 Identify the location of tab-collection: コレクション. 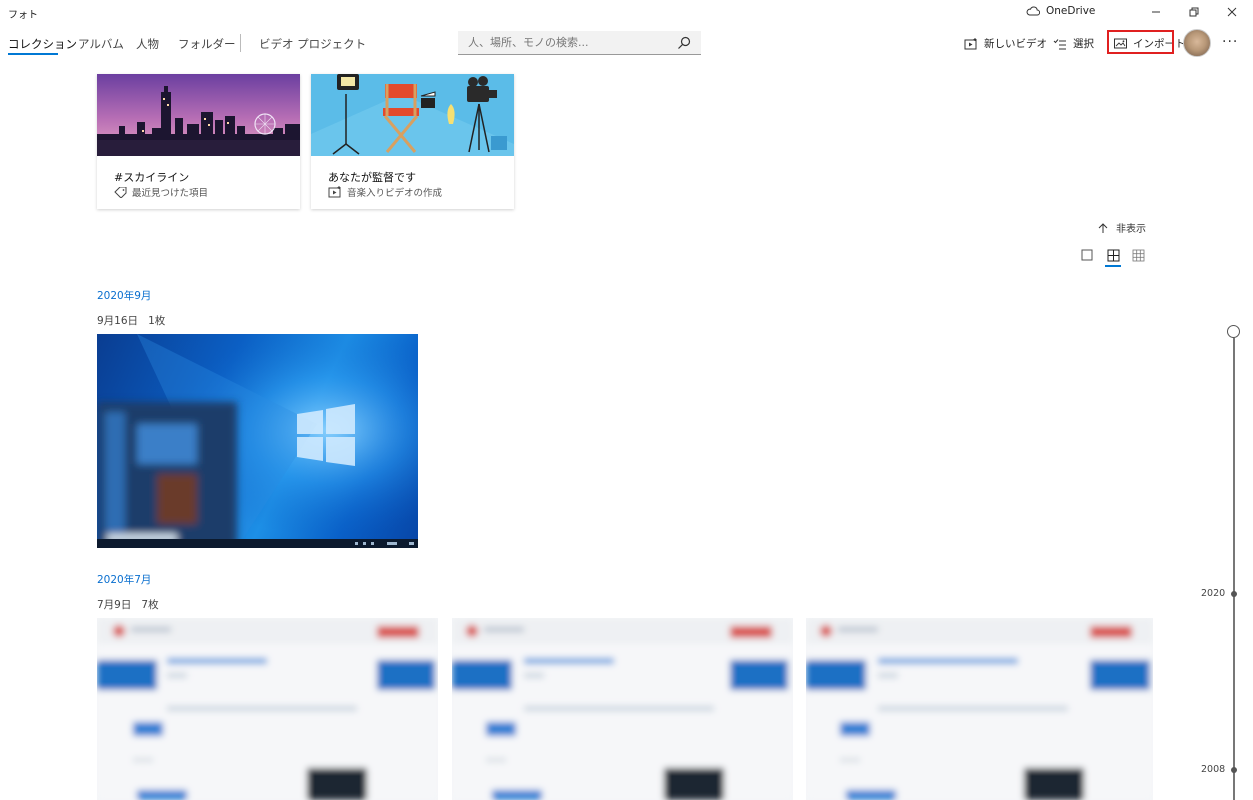
(42, 44).